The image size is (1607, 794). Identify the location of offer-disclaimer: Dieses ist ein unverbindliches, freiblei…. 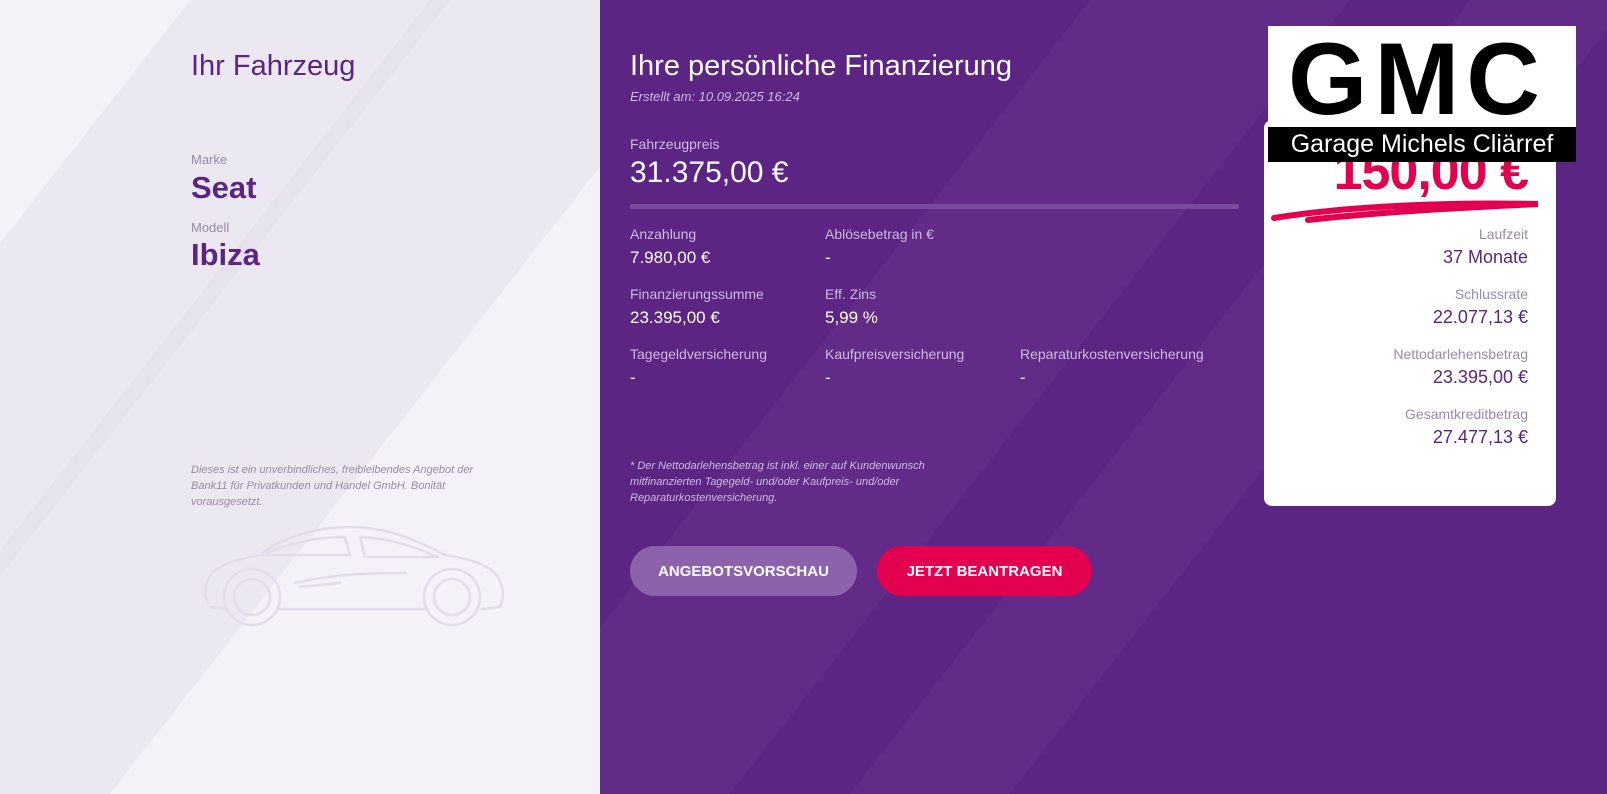
(332, 486).